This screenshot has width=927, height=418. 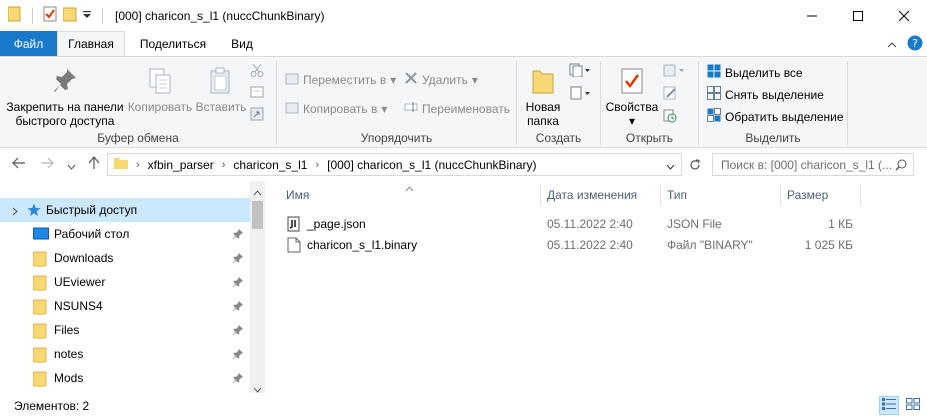 I want to click on rename-button: Переименовать, so click(x=457, y=108).